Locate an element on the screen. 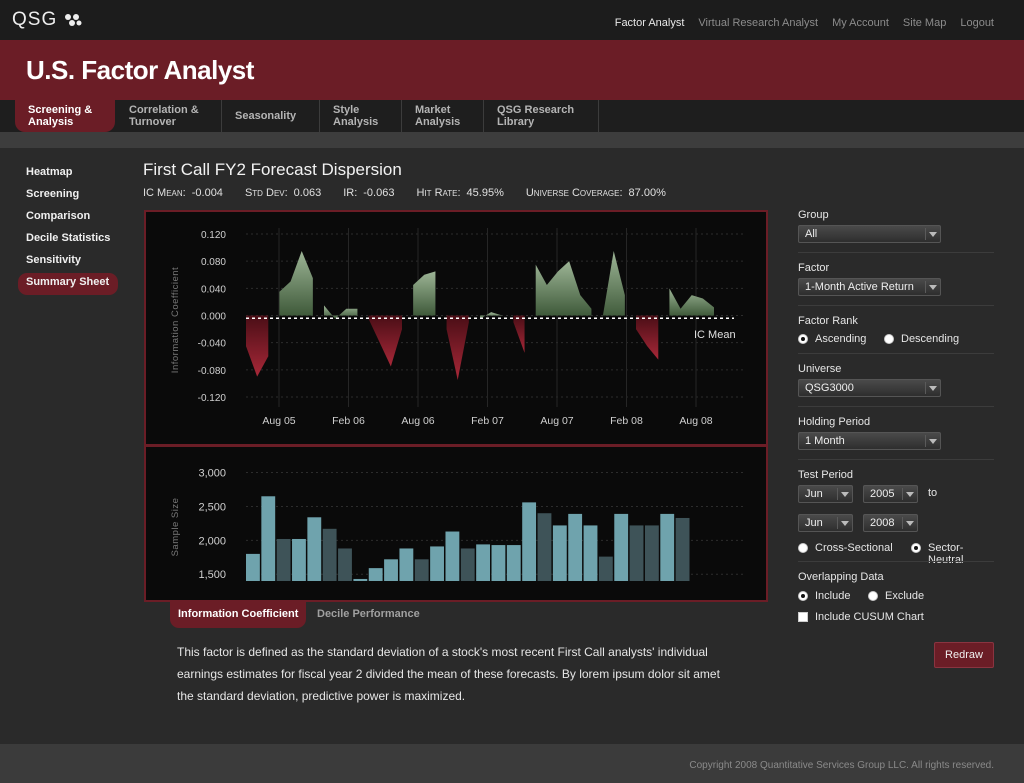 This screenshot has height=783, width=1024. sidenav-comparison: Comparison is located at coordinates (73, 218).